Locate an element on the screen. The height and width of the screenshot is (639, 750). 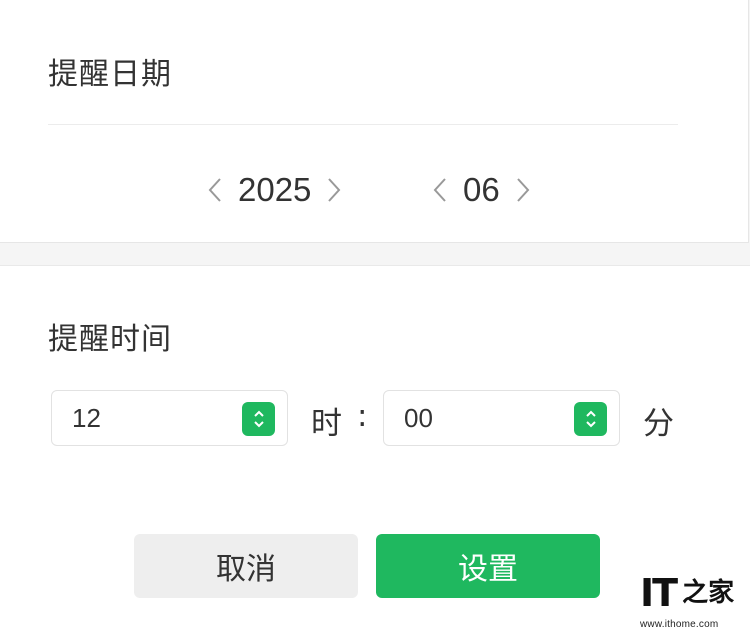
ithome-watermark: IT 之家 www.ithome.com is located at coordinates (690, 601).